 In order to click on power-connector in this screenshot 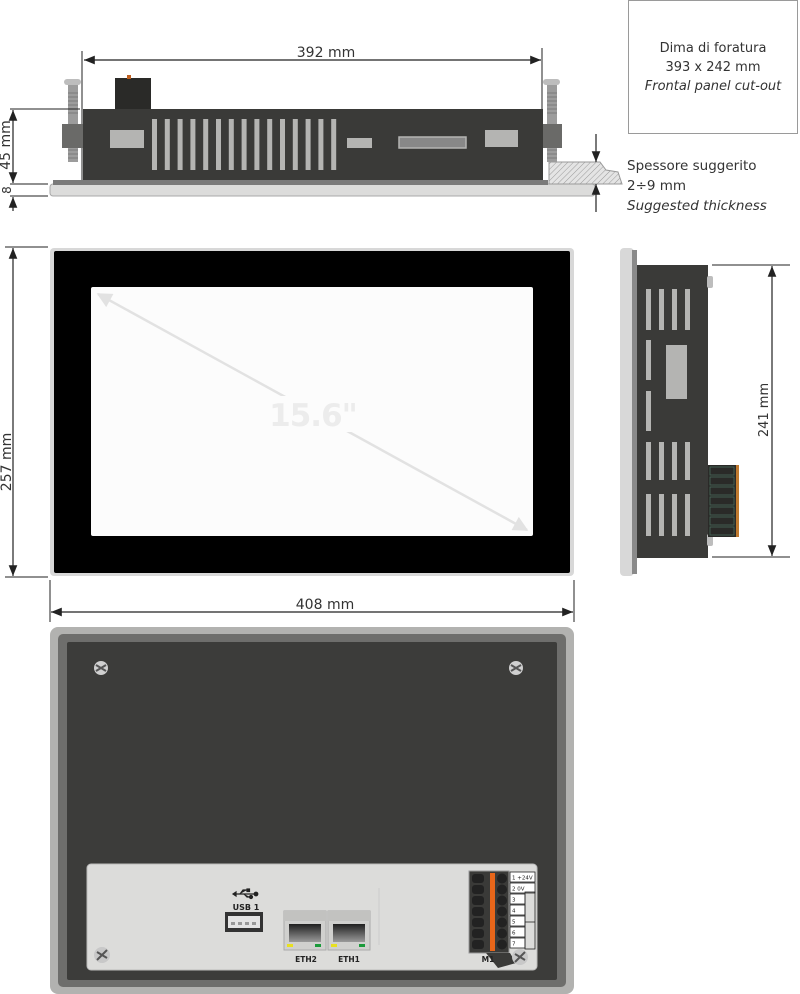, I will do `click(133, 93)`.